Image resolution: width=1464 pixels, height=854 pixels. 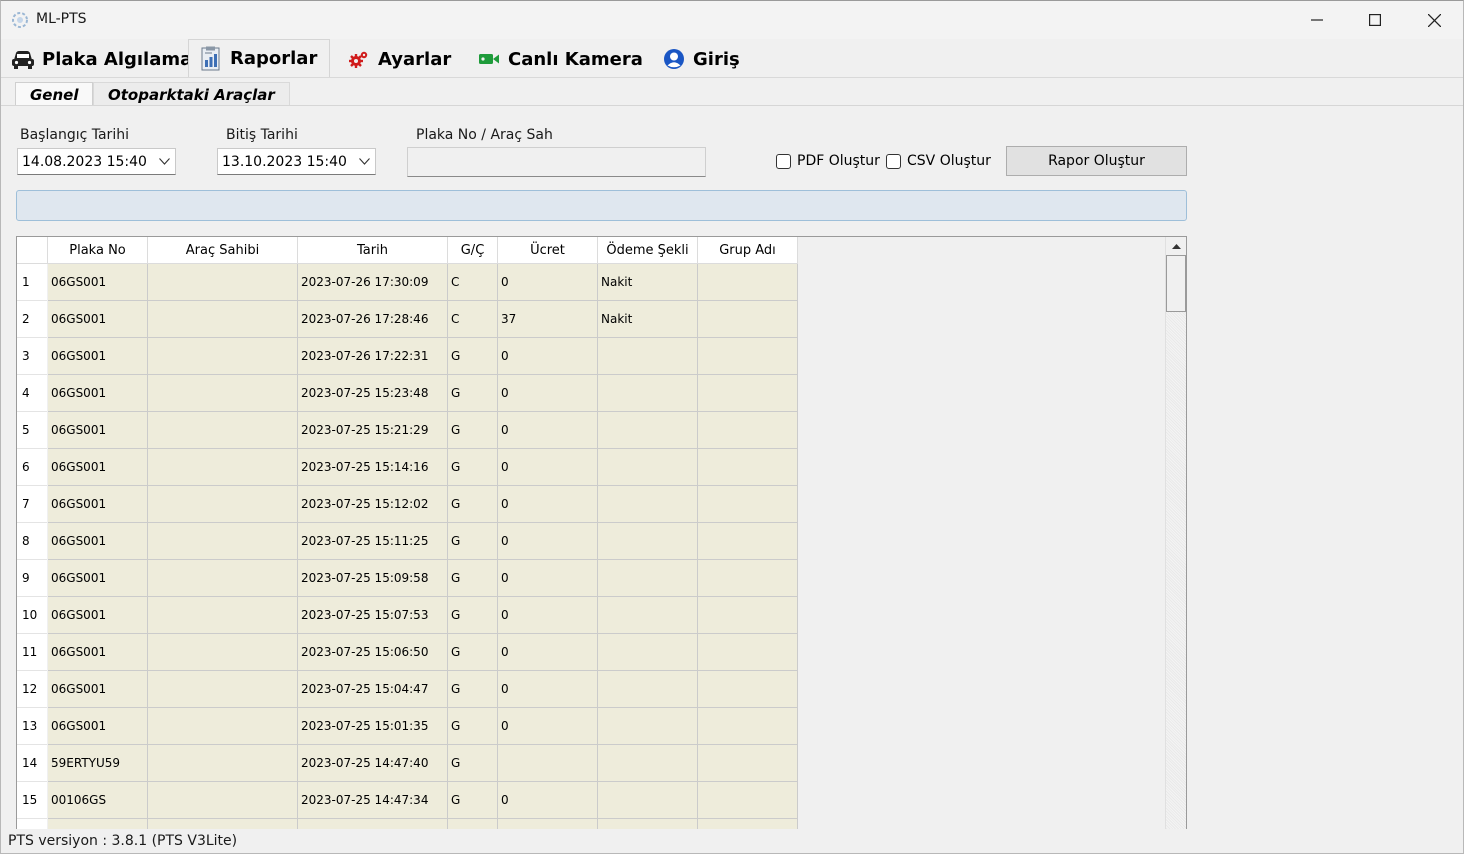 What do you see at coordinates (548, 763) in the screenshot?
I see `cell-ucret` at bounding box center [548, 763].